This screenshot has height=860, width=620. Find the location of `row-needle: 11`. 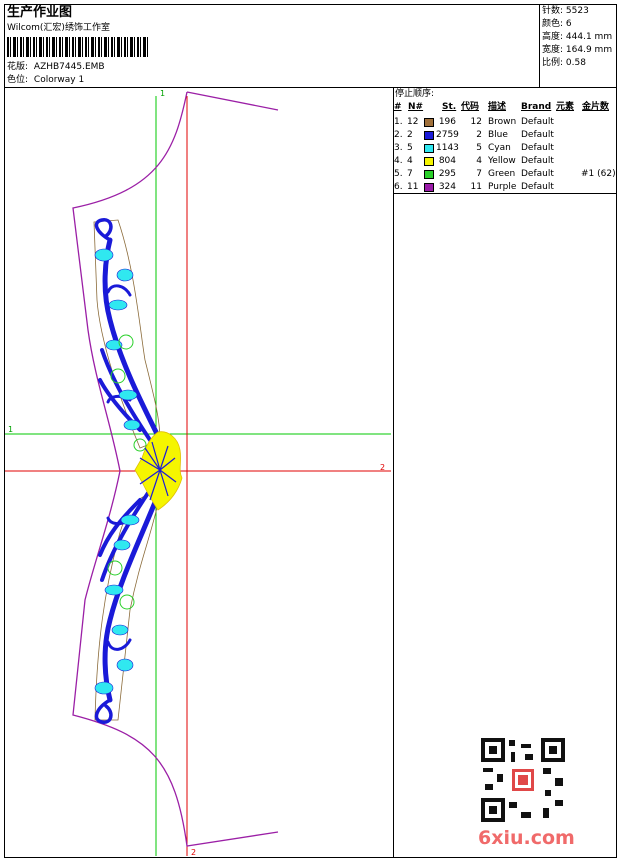

row-needle: 11 is located at coordinates (413, 187).